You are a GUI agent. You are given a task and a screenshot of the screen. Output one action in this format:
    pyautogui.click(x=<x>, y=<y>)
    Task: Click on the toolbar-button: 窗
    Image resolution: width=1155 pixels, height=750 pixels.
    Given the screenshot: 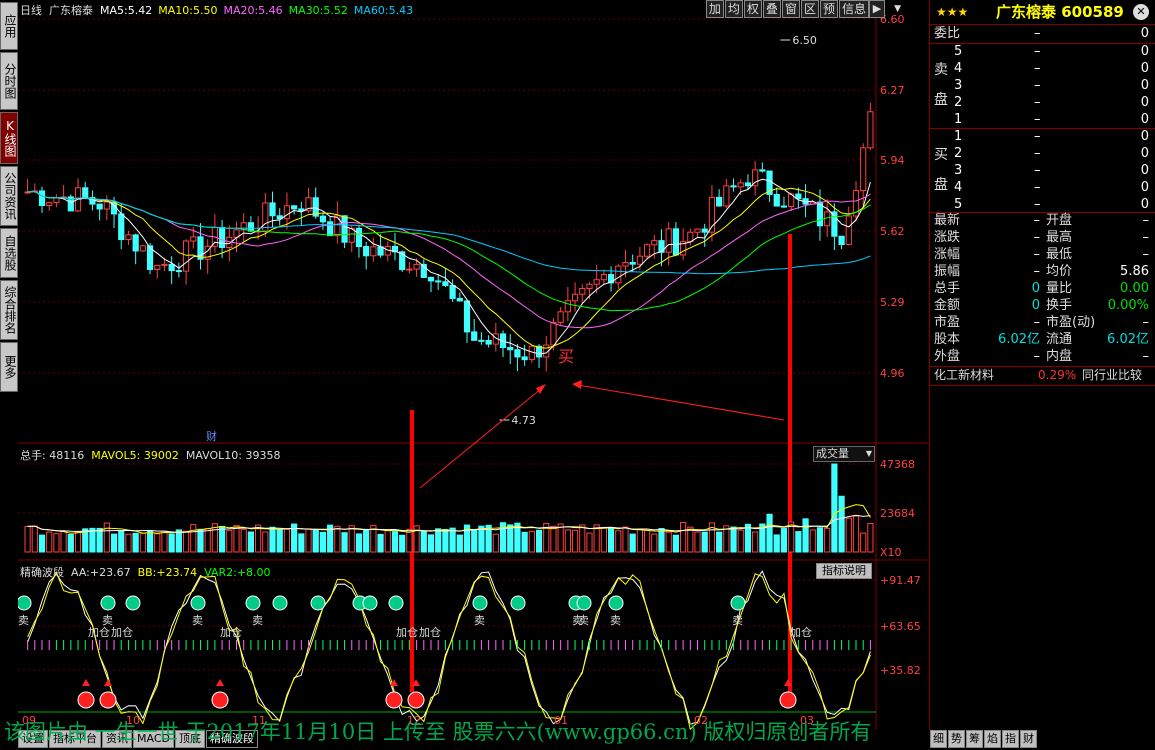 What is the action you would take?
    pyautogui.click(x=790, y=9)
    